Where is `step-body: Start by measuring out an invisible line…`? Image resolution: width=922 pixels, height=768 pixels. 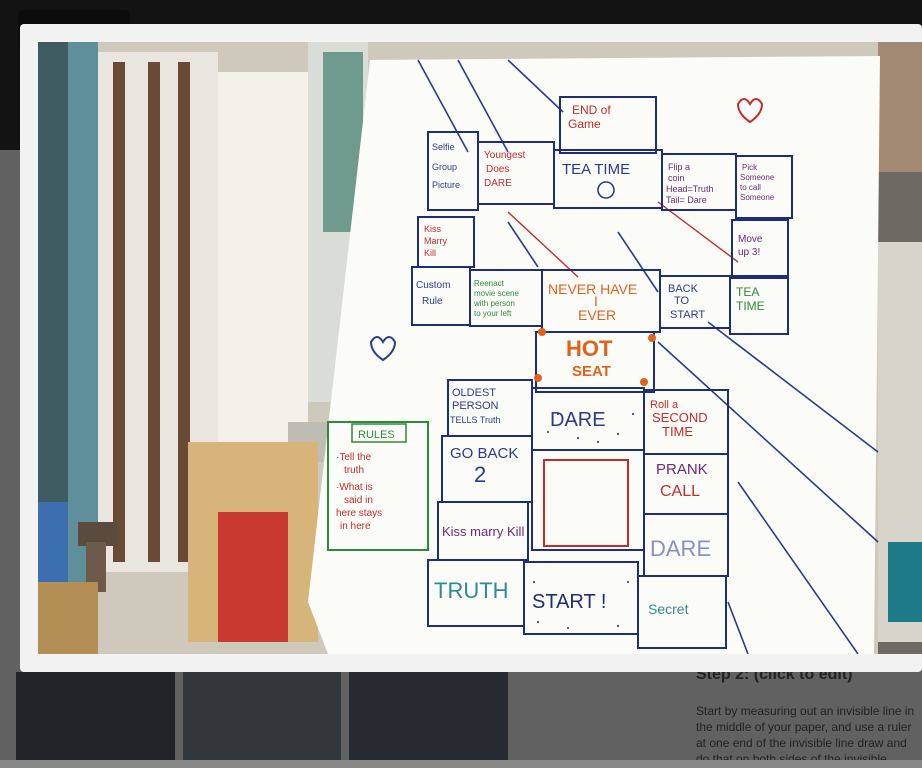
step-body: Start by measuring out an invisible line… is located at coordinates (809, 733).